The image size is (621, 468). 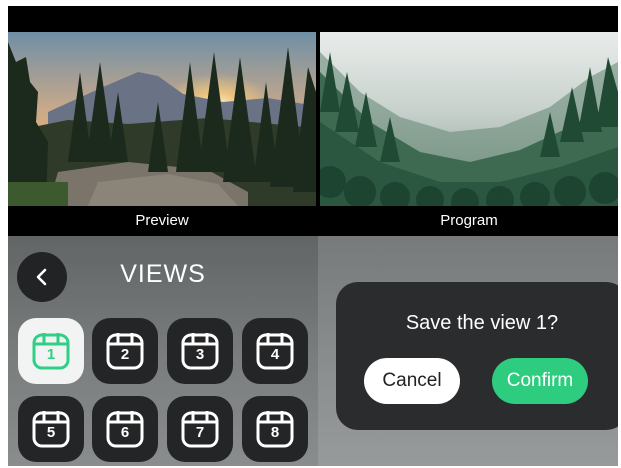 What do you see at coordinates (469, 220) in the screenshot?
I see `program-label: Program` at bounding box center [469, 220].